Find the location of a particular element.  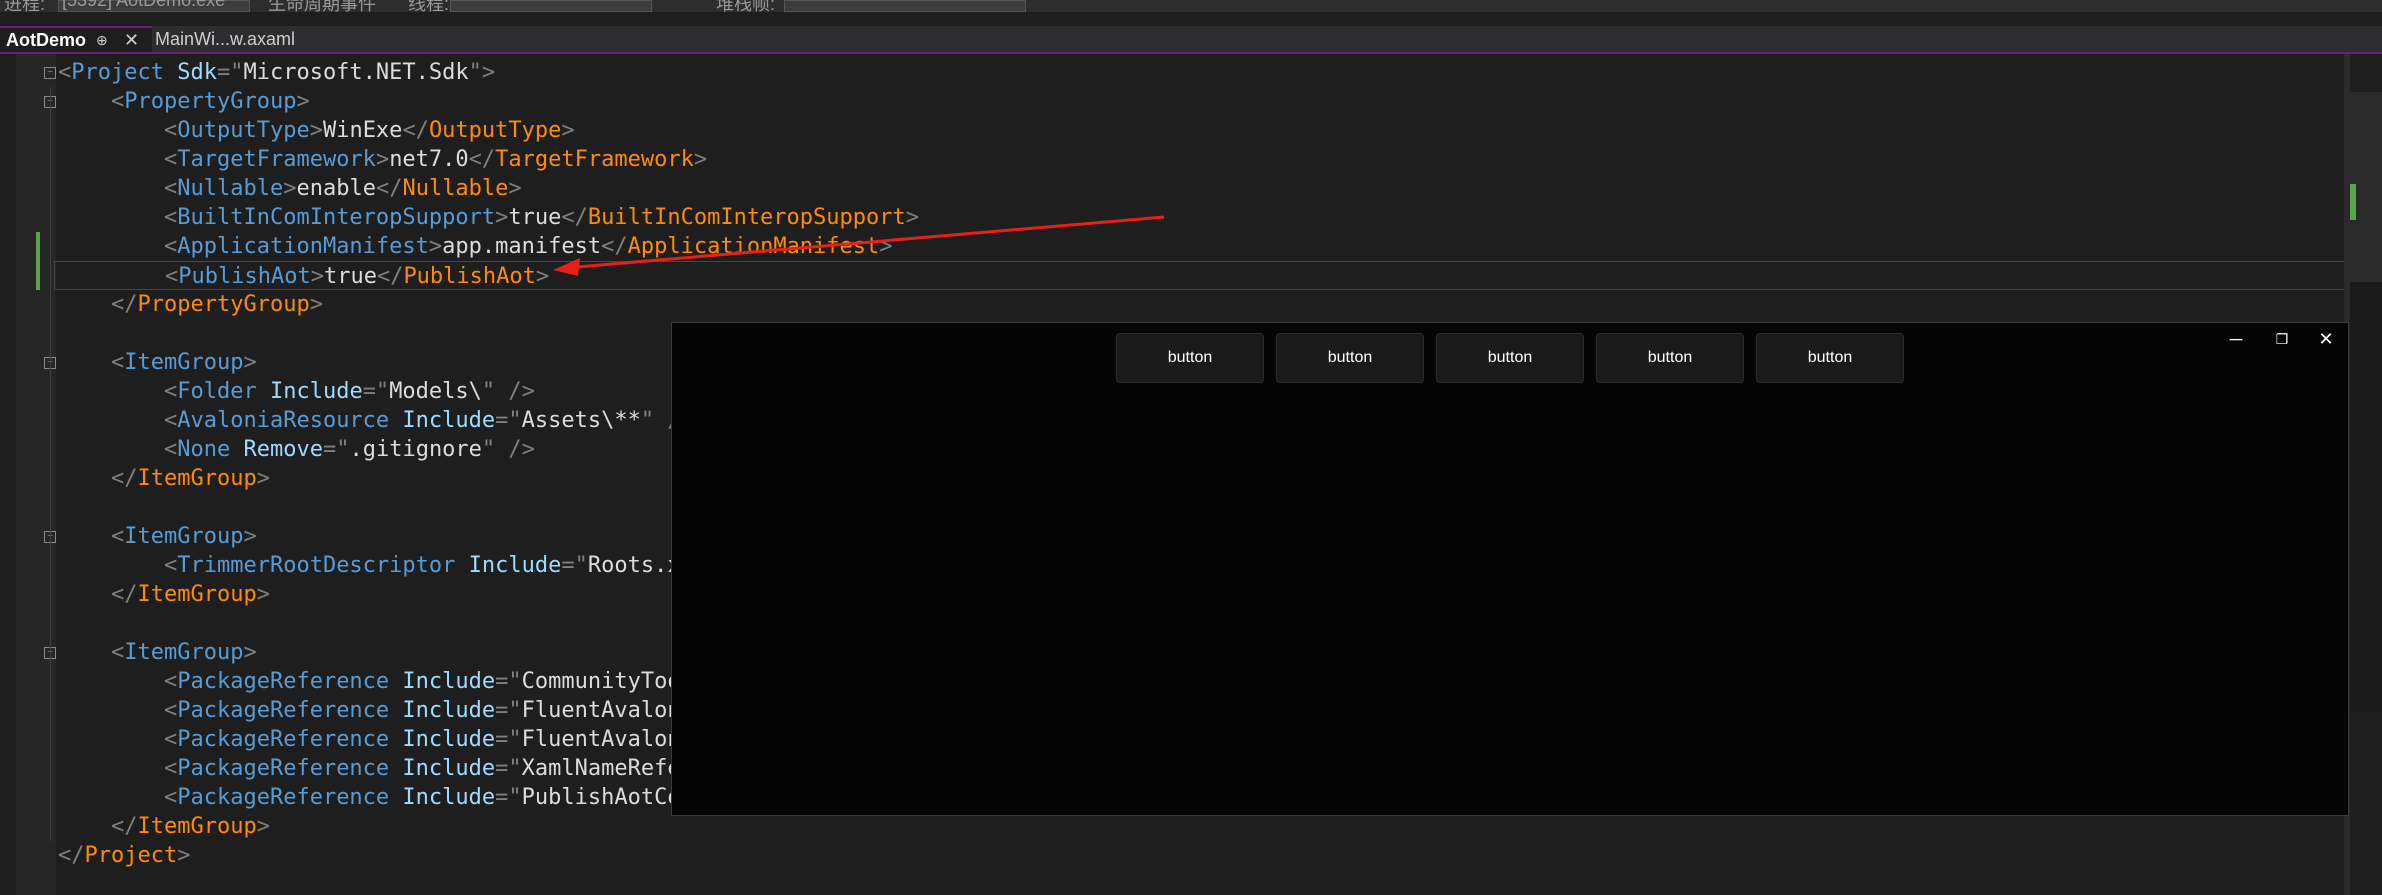

app-button-3: button is located at coordinates (1510, 358).